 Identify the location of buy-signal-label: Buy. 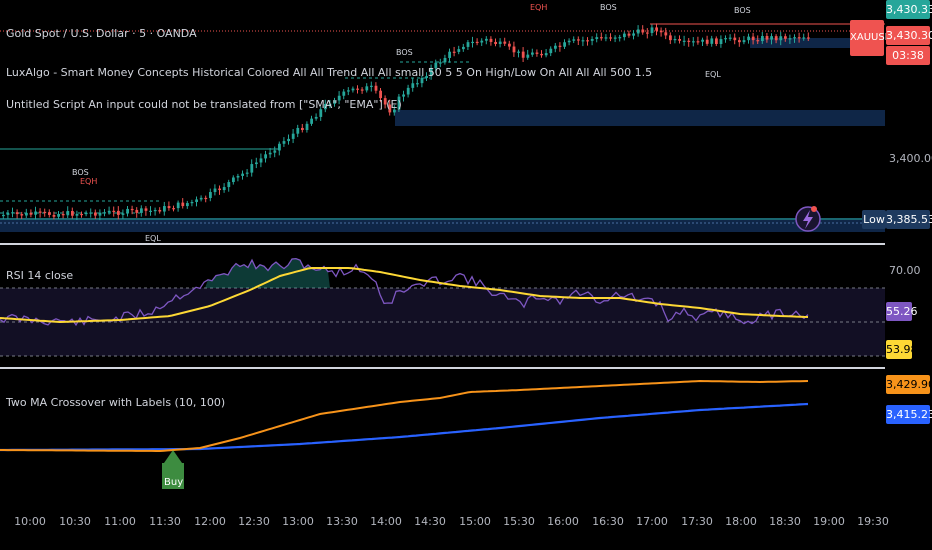
(174, 482).